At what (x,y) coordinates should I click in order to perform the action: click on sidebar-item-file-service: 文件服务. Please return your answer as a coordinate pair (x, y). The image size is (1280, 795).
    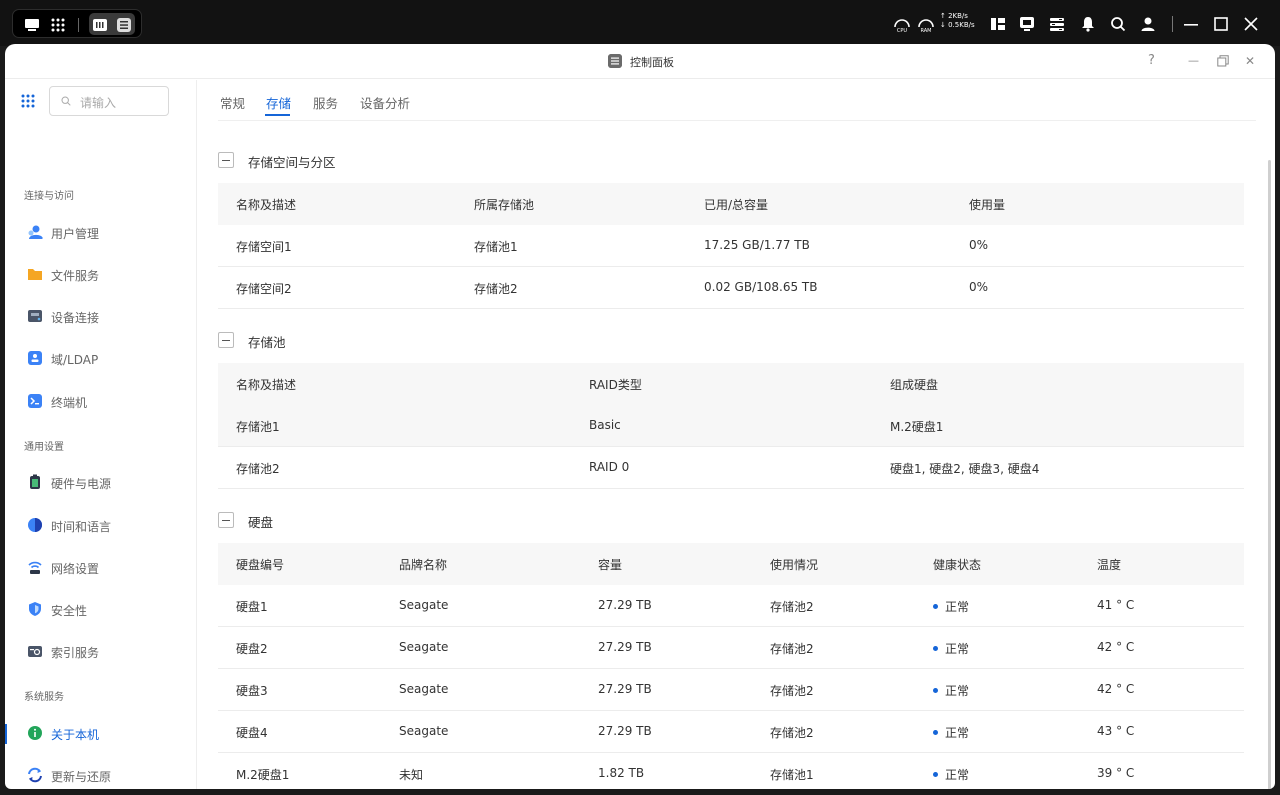
    Looking at the image, I should click on (100, 274).